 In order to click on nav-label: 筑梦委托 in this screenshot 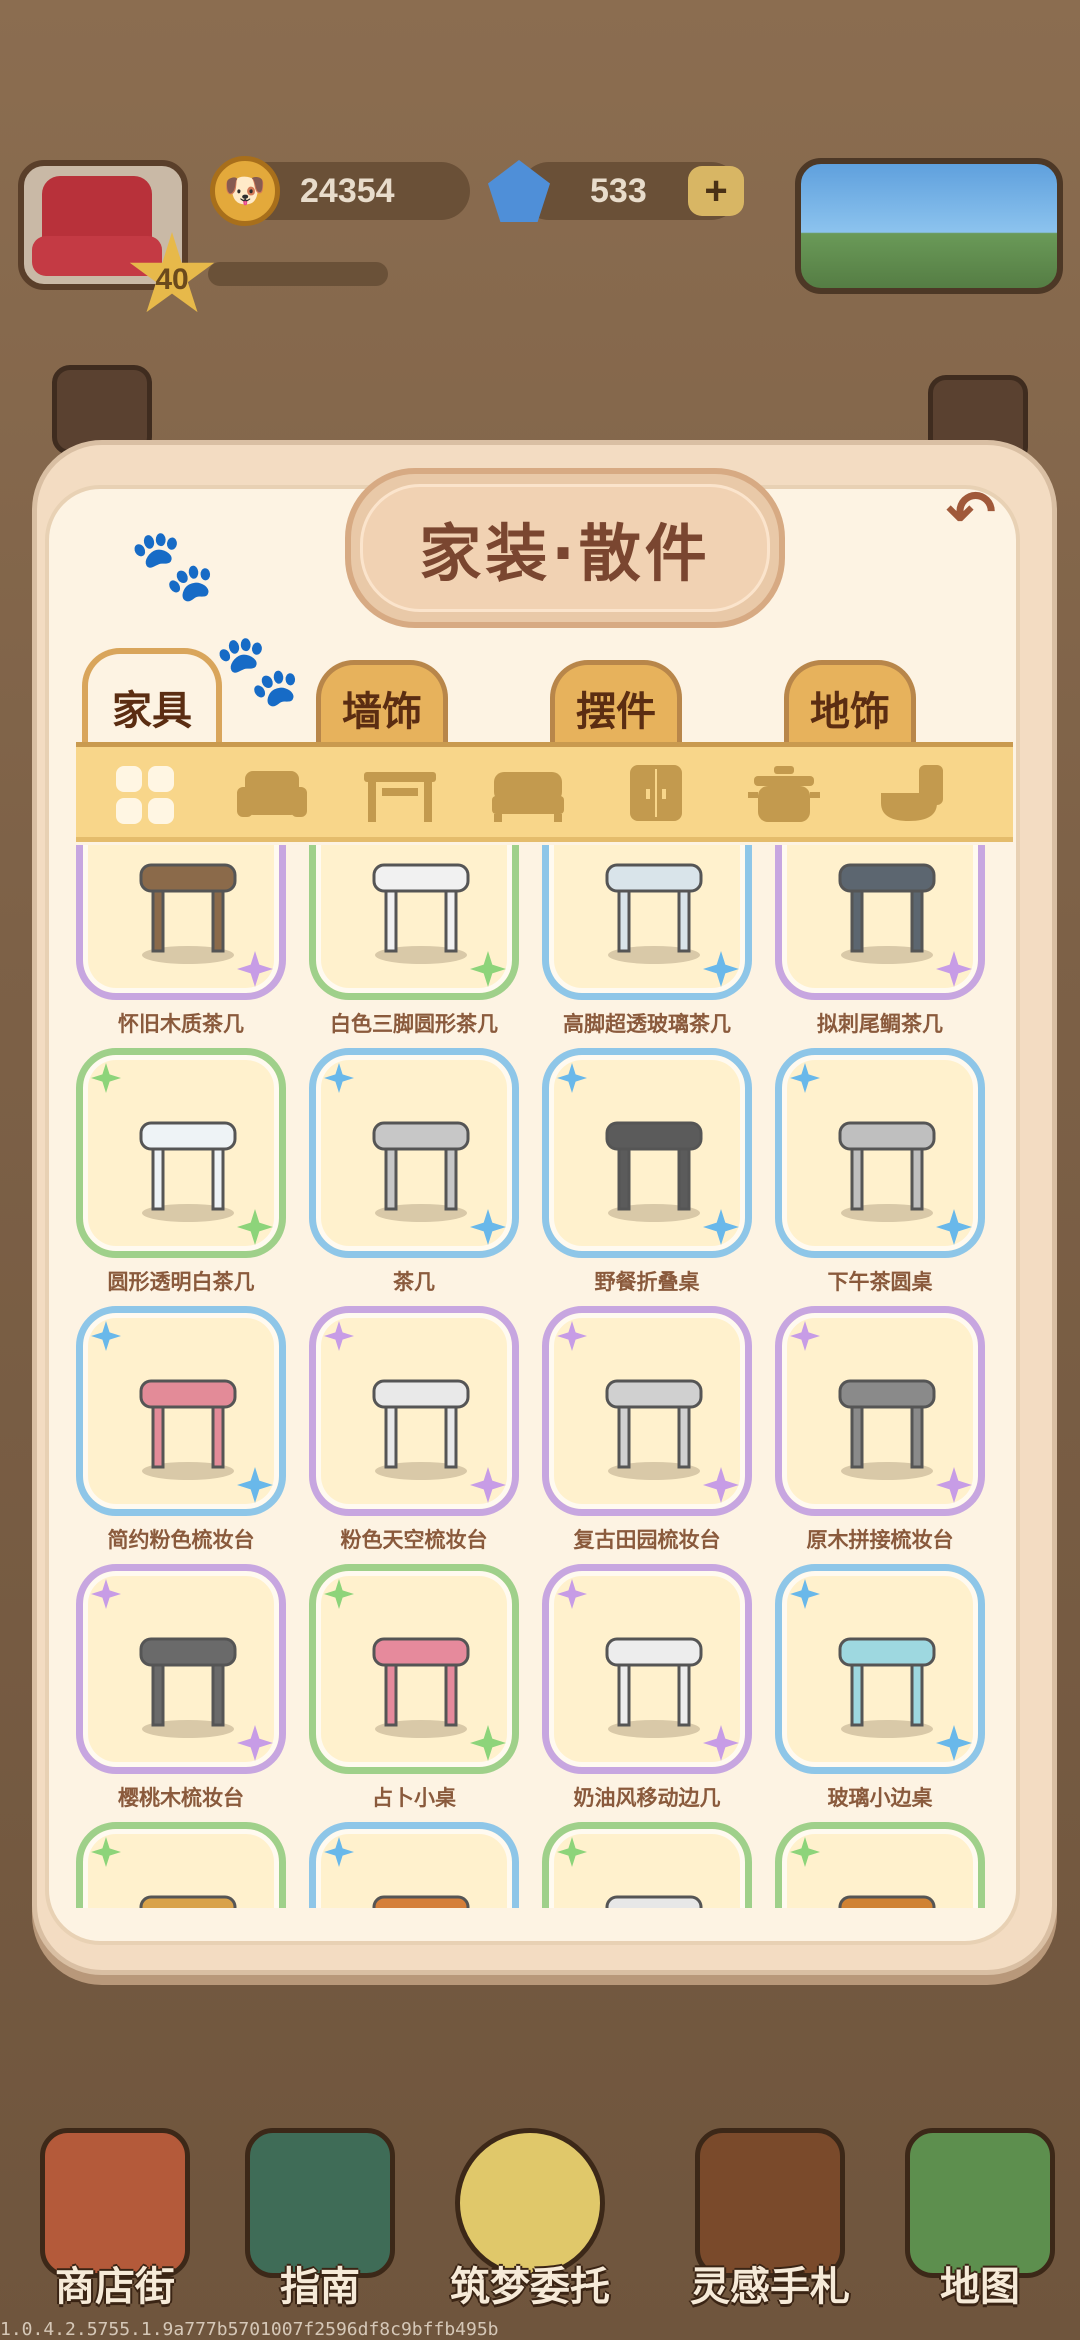, I will do `click(530, 2287)`.